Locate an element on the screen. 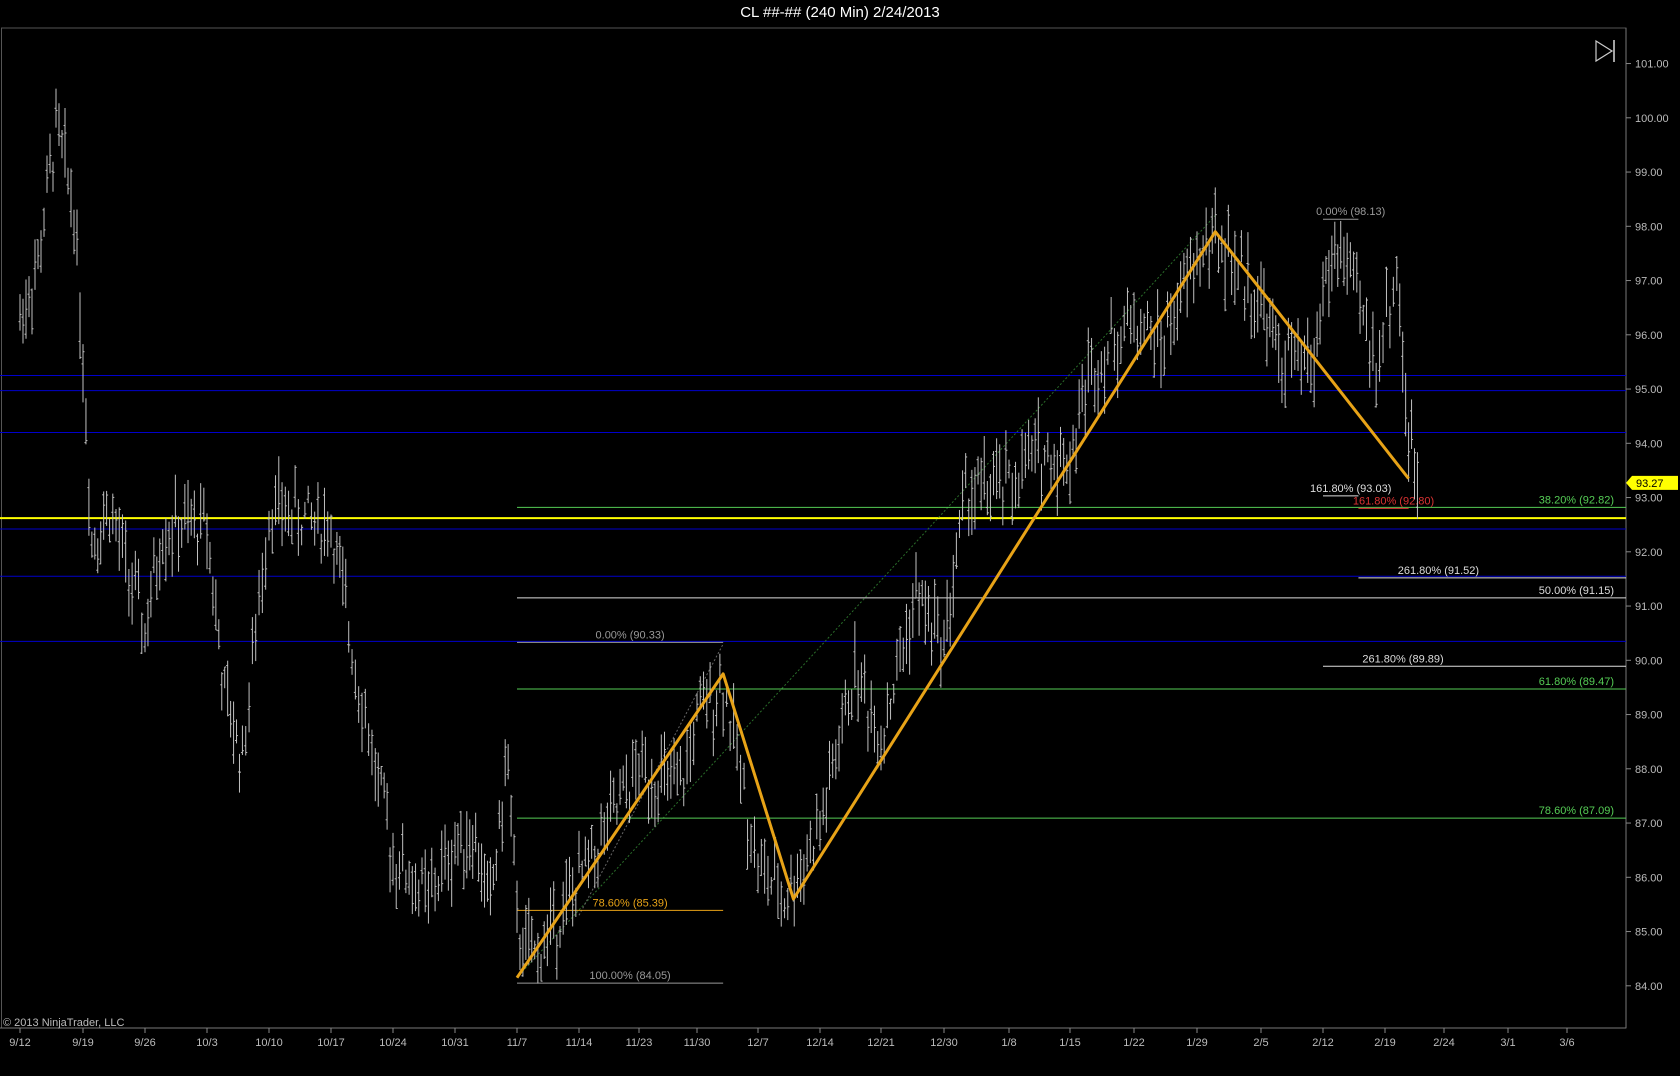  x-tick-label: 1/15 is located at coordinates (1069, 1043).